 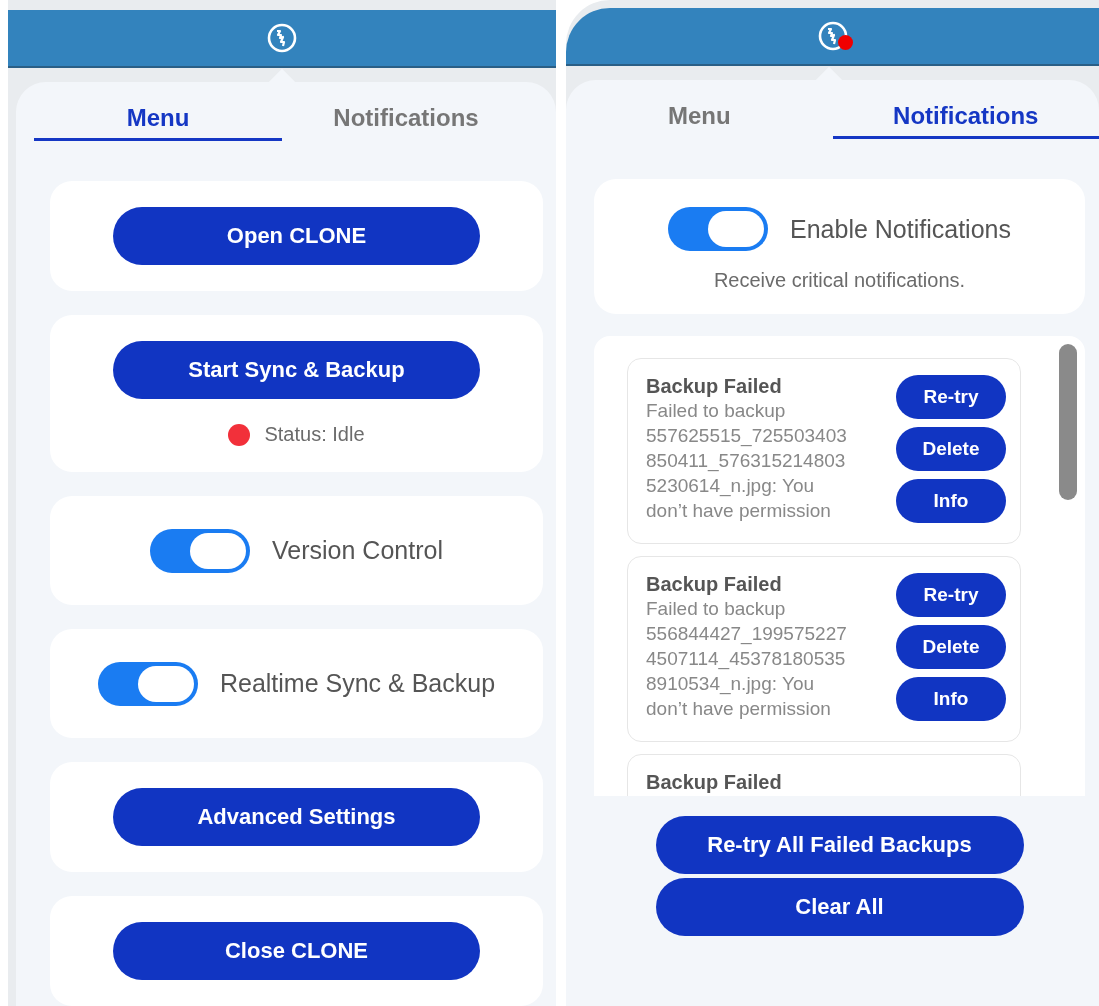 I want to click on menu-button: Open CLONE, so click(x=296, y=236).